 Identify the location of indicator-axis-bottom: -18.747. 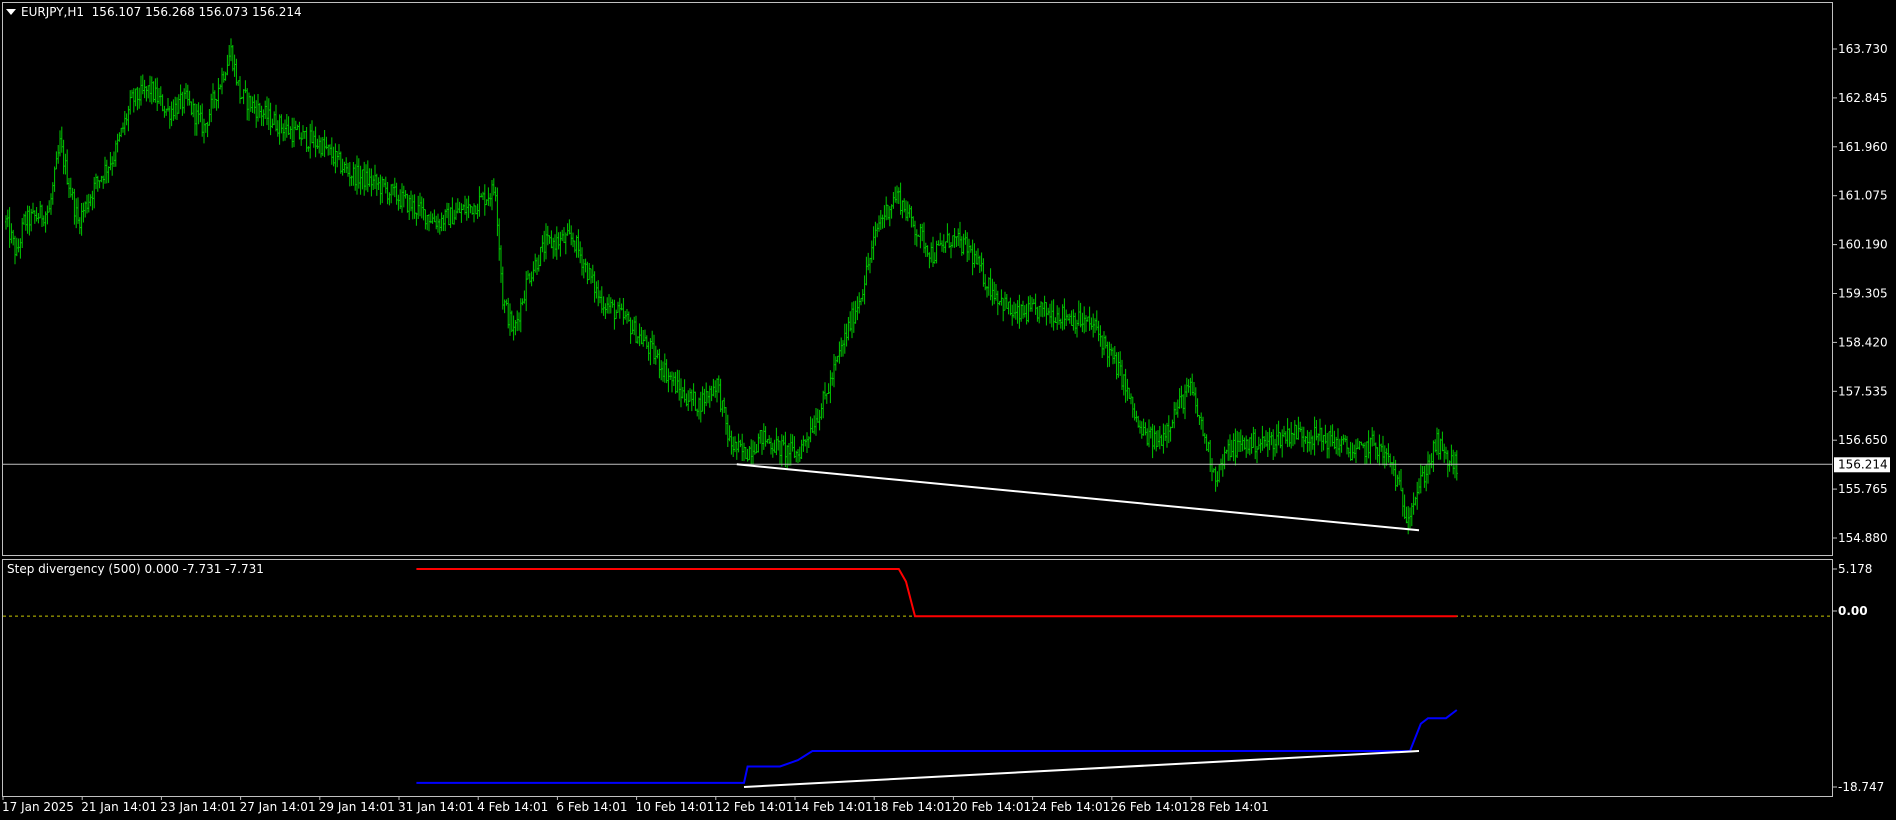
(1861, 787).